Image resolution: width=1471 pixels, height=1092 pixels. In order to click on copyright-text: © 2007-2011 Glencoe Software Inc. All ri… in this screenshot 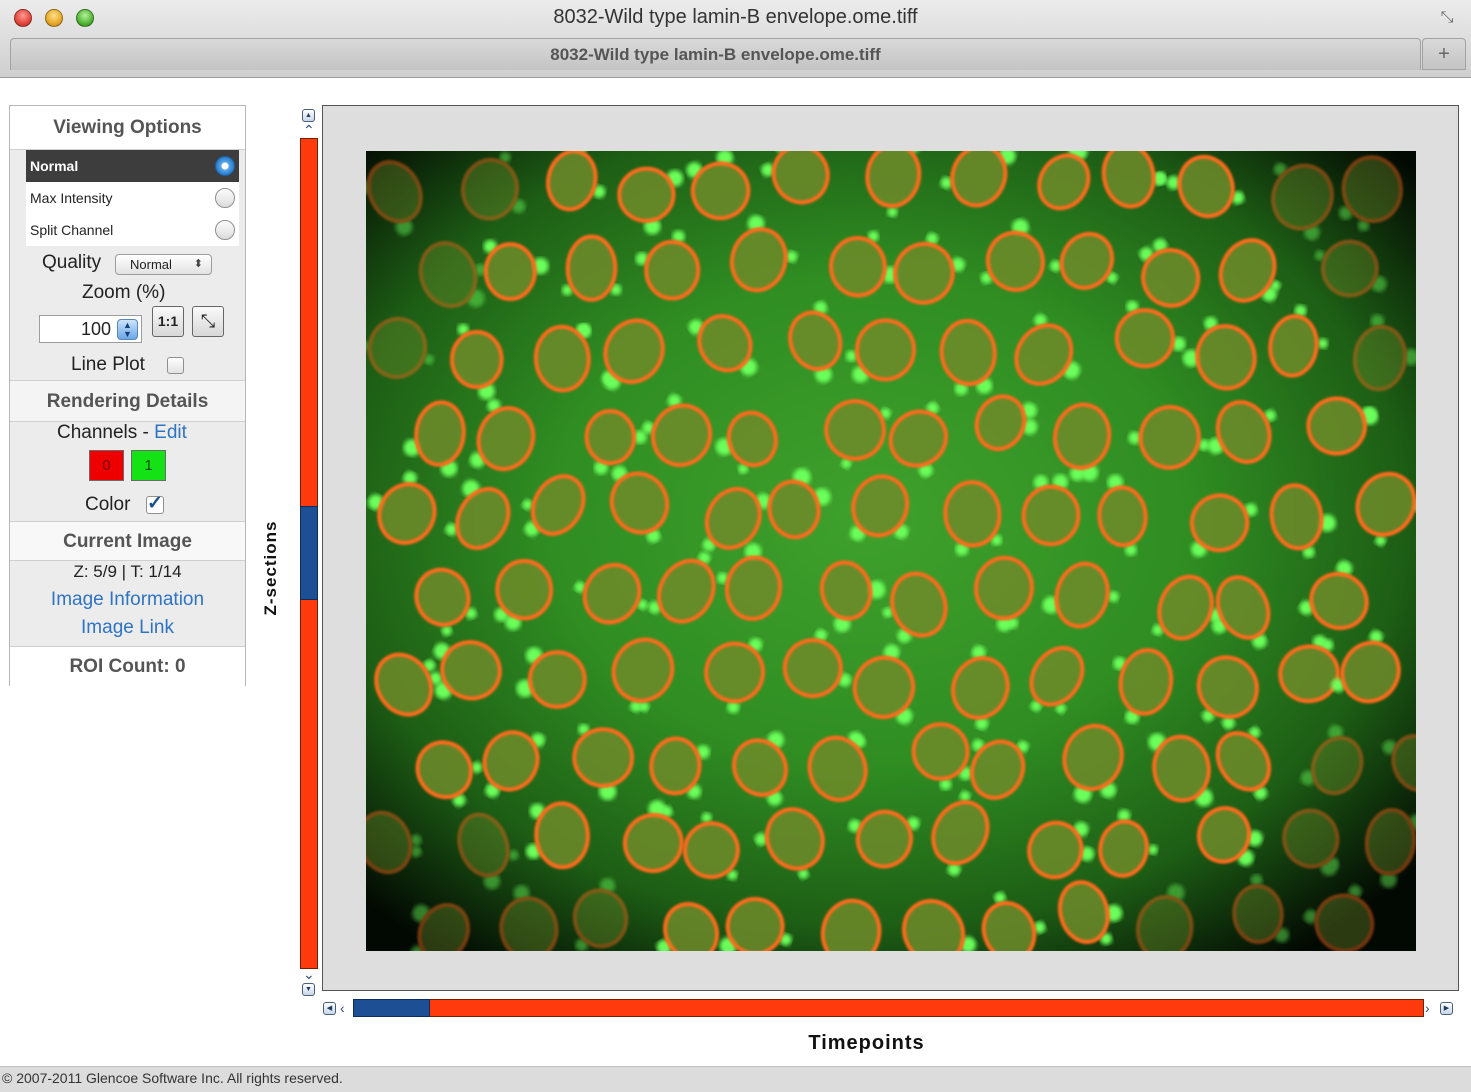, I will do `click(172, 1078)`.